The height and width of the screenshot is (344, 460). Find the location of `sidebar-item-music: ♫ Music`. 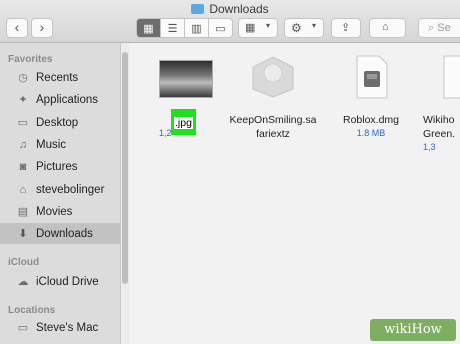

sidebar-item-music: ♫ Music is located at coordinates (60, 144).